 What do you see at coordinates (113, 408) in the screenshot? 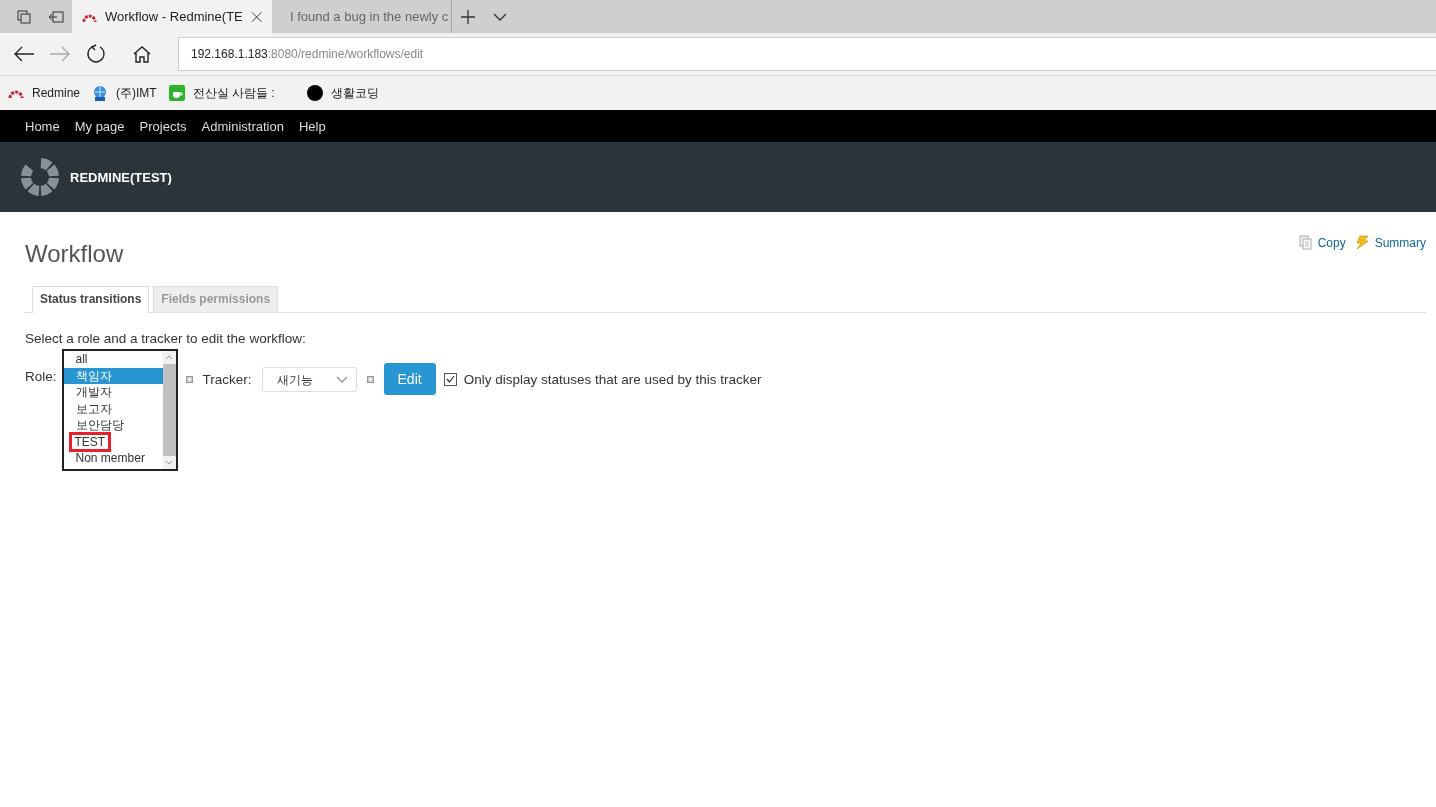
I see `role-option: 보고자` at bounding box center [113, 408].